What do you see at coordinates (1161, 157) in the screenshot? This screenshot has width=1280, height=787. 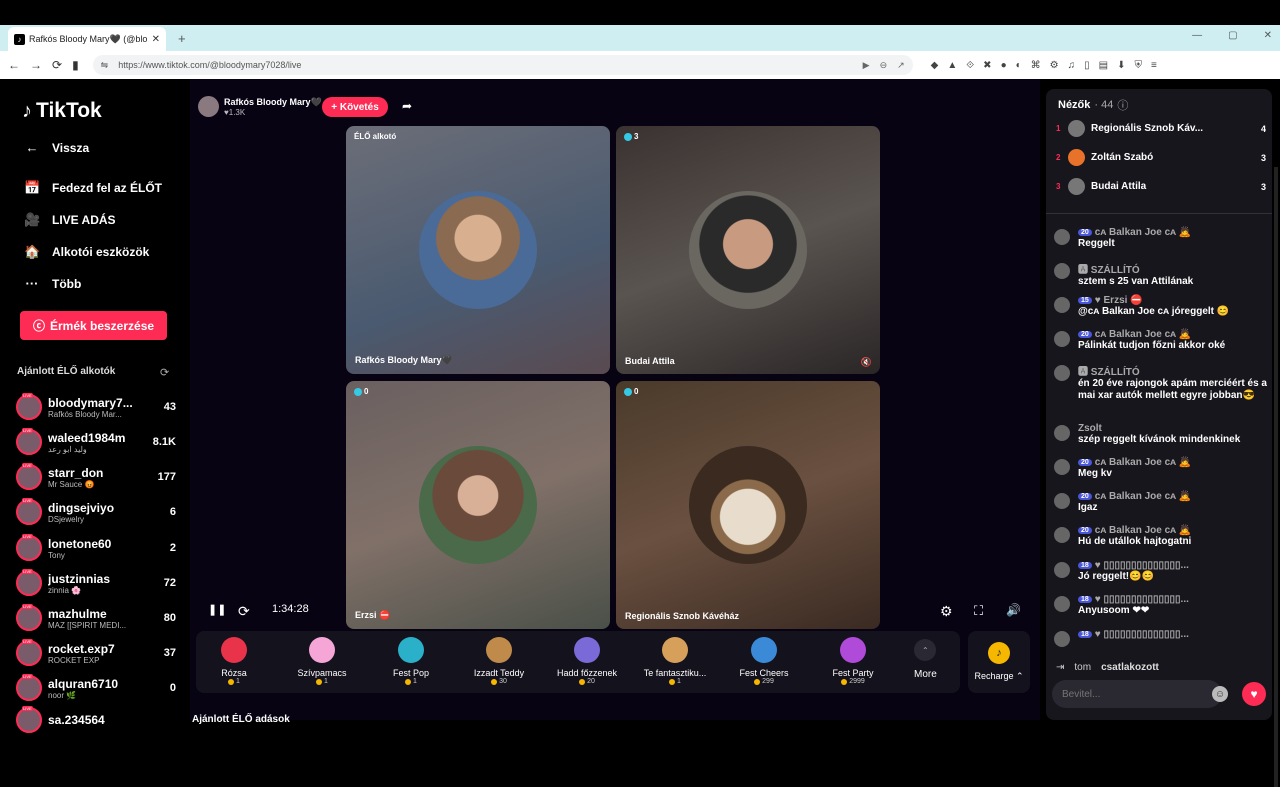 I see `top-viewer-row: 2 Zoltán Szabó 3` at bounding box center [1161, 157].